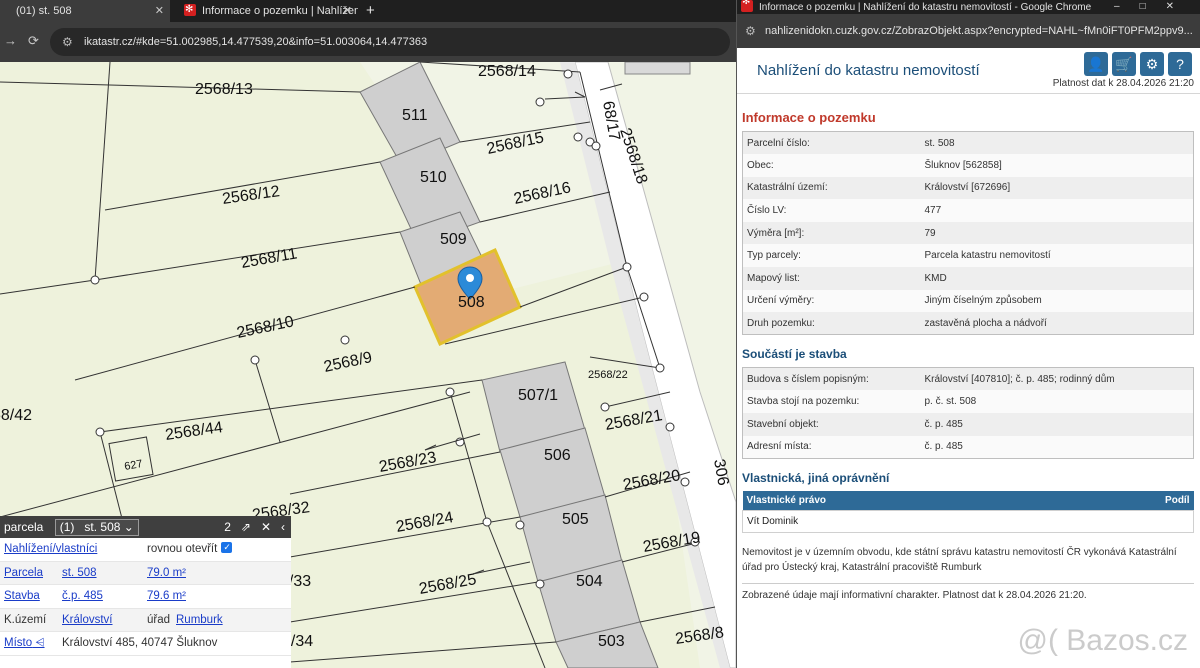  What do you see at coordinates (1103, 640) in the screenshot?
I see `bazos-watermark: @( Bazos.cz` at bounding box center [1103, 640].